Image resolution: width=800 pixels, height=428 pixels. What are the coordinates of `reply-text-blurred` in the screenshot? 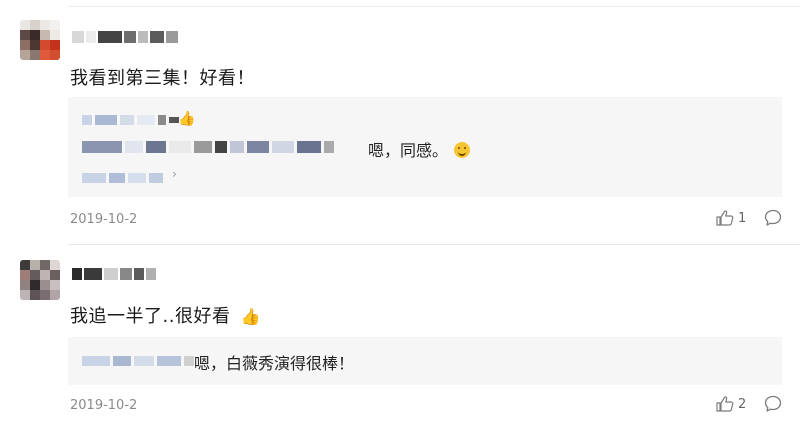 It's located at (208, 147).